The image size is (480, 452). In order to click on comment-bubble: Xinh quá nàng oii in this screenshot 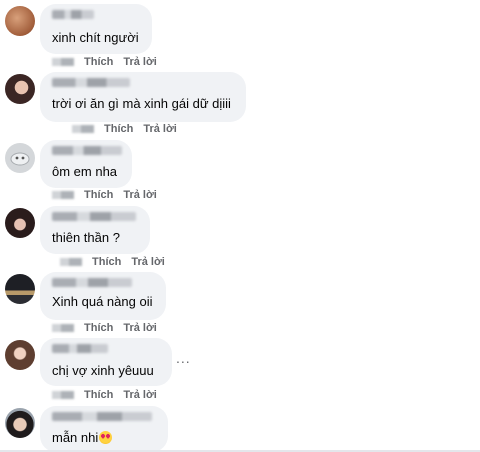, I will do `click(103, 296)`.